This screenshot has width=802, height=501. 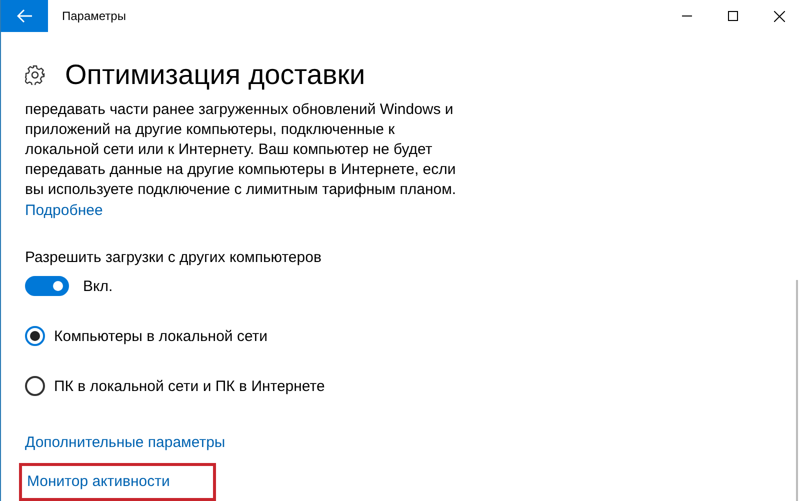 I want to click on radio-label: ПК в локальной сети и ПК в Интернете, so click(x=189, y=386).